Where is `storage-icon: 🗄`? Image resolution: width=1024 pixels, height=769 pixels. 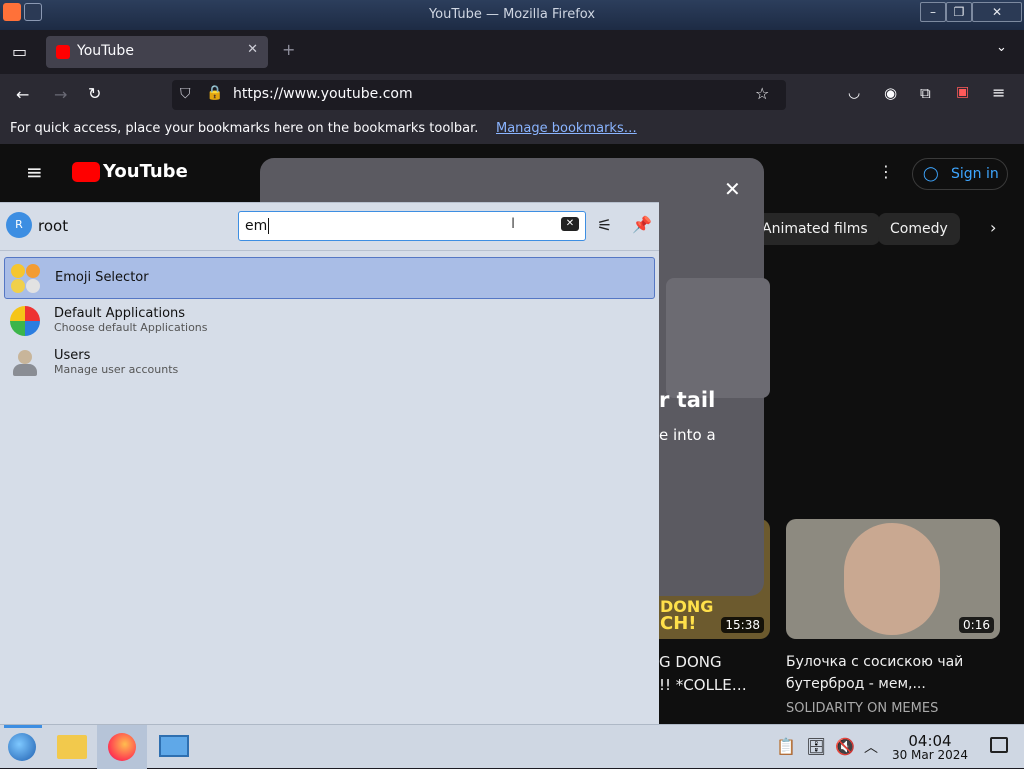
storage-icon: 🗄 is located at coordinates (816, 746).